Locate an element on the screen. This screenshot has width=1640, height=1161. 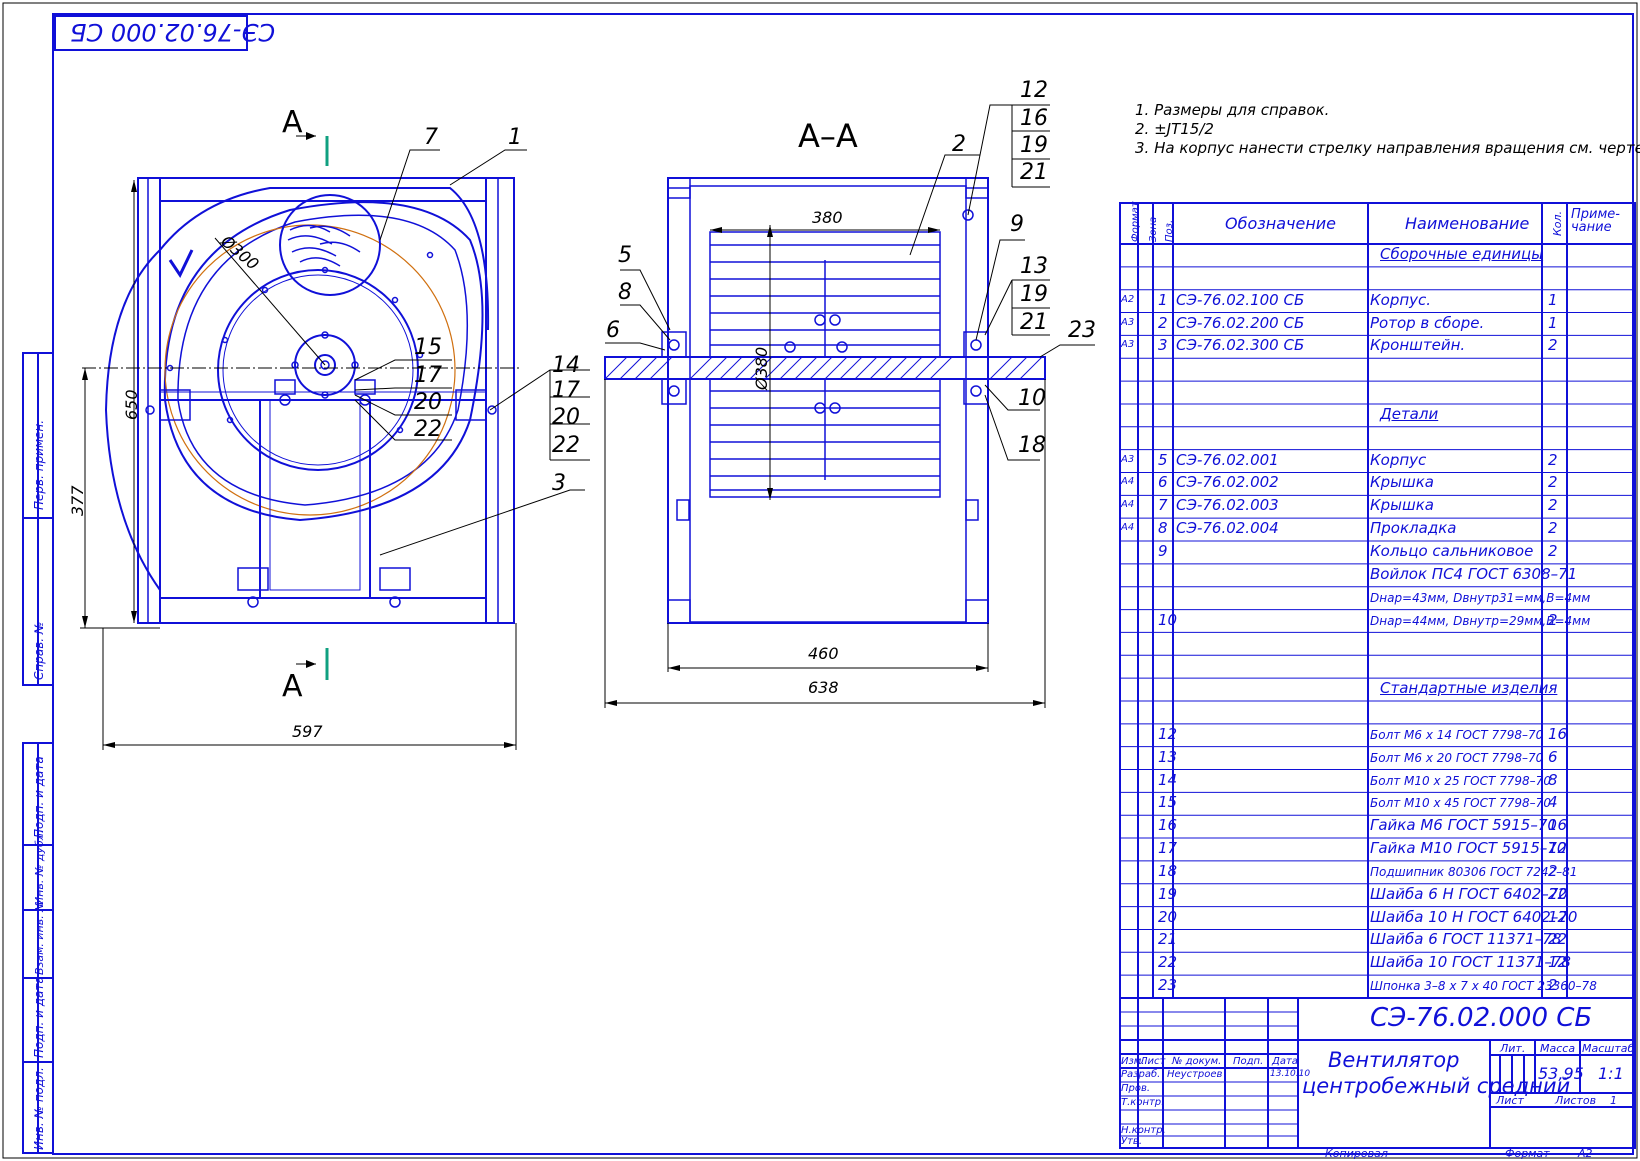
dim-377: 377 is located at coordinates (77, 500).